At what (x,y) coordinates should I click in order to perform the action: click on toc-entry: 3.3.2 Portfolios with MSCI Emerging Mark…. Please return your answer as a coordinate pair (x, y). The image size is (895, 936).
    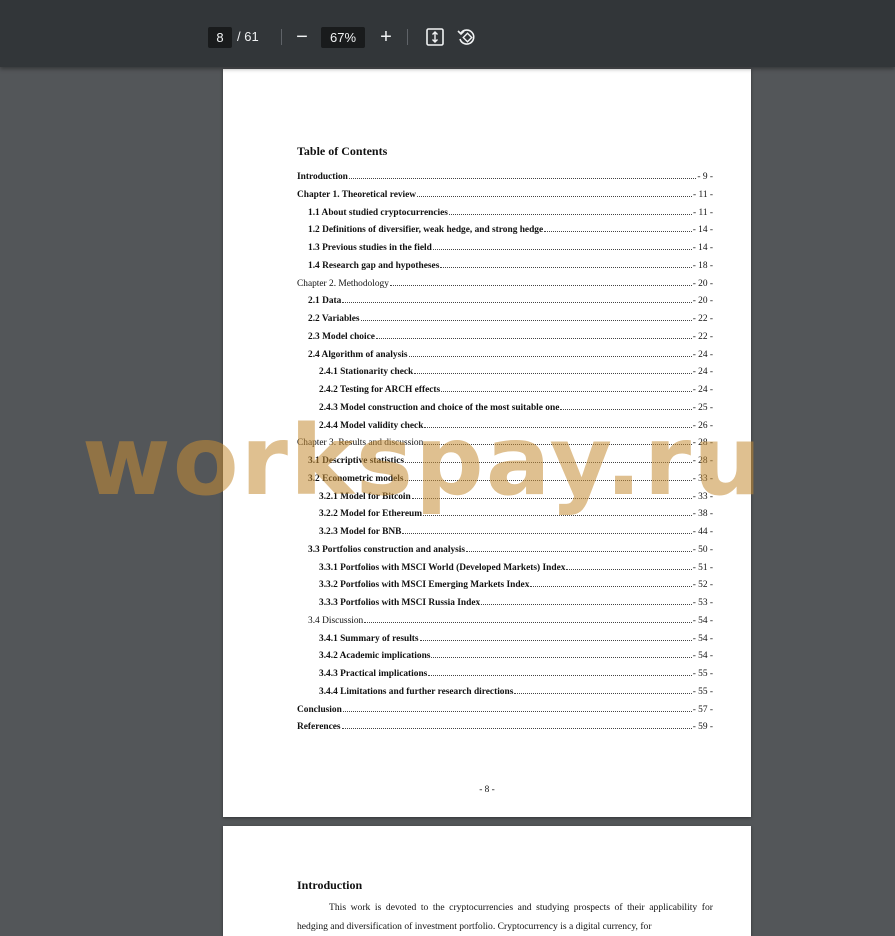
    Looking at the image, I should click on (505, 588).